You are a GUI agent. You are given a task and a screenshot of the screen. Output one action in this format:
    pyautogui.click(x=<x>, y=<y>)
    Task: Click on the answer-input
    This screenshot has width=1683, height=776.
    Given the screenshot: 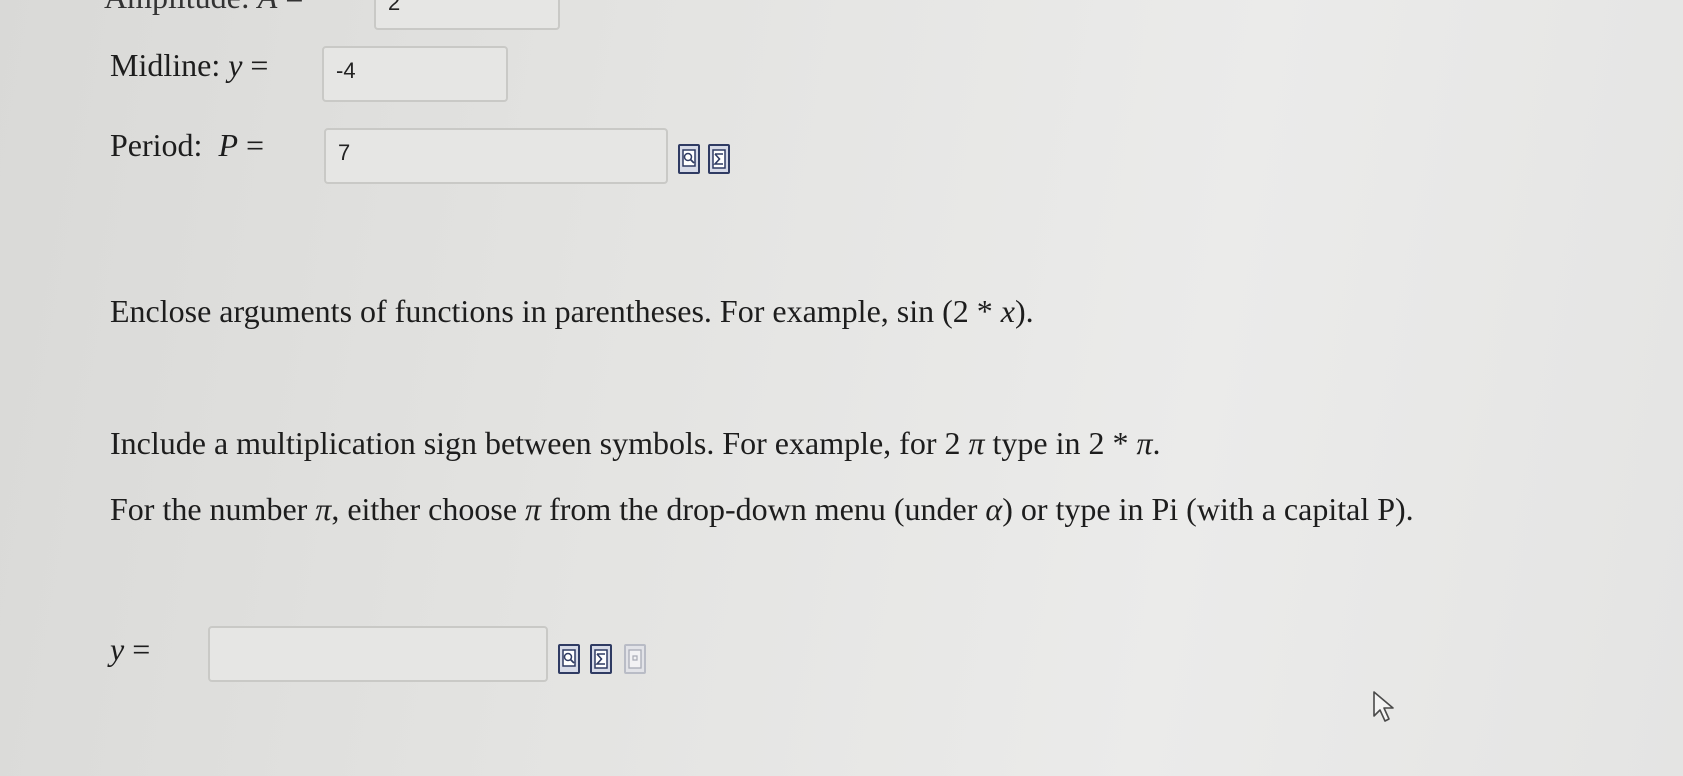 What is the action you would take?
    pyautogui.click(x=378, y=654)
    